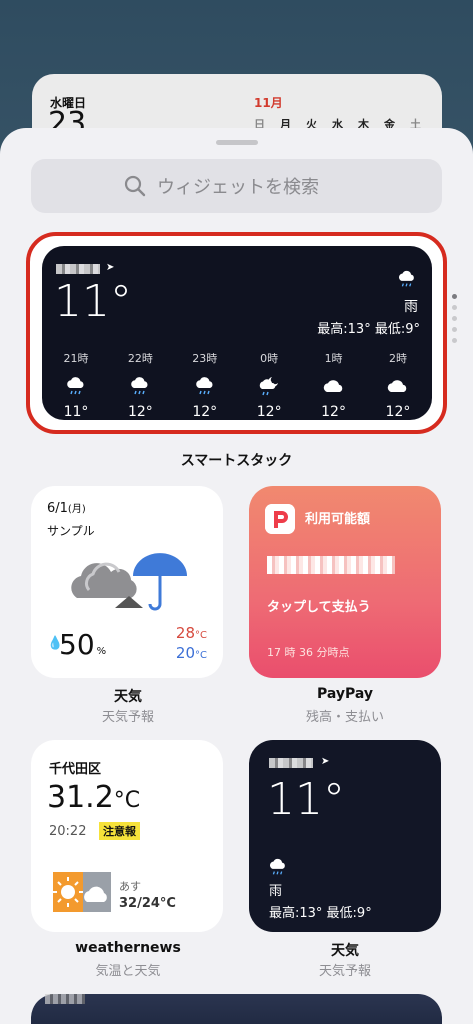 Image resolution: width=473 pixels, height=1024 pixels. Describe the element at coordinates (68, 831) in the screenshot. I see `observation-time: 20:22` at that location.